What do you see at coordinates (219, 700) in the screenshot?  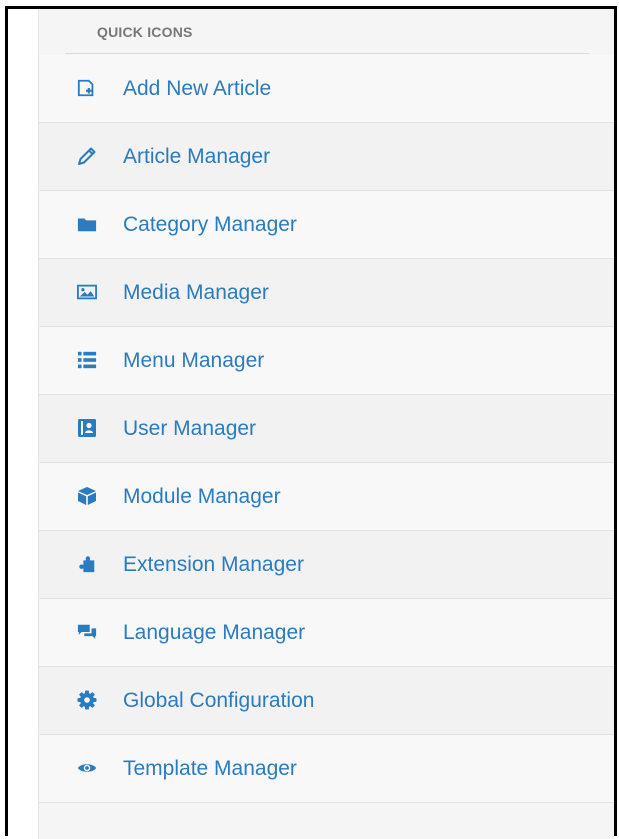 I see `quick-icon-label: Global Configuration` at bounding box center [219, 700].